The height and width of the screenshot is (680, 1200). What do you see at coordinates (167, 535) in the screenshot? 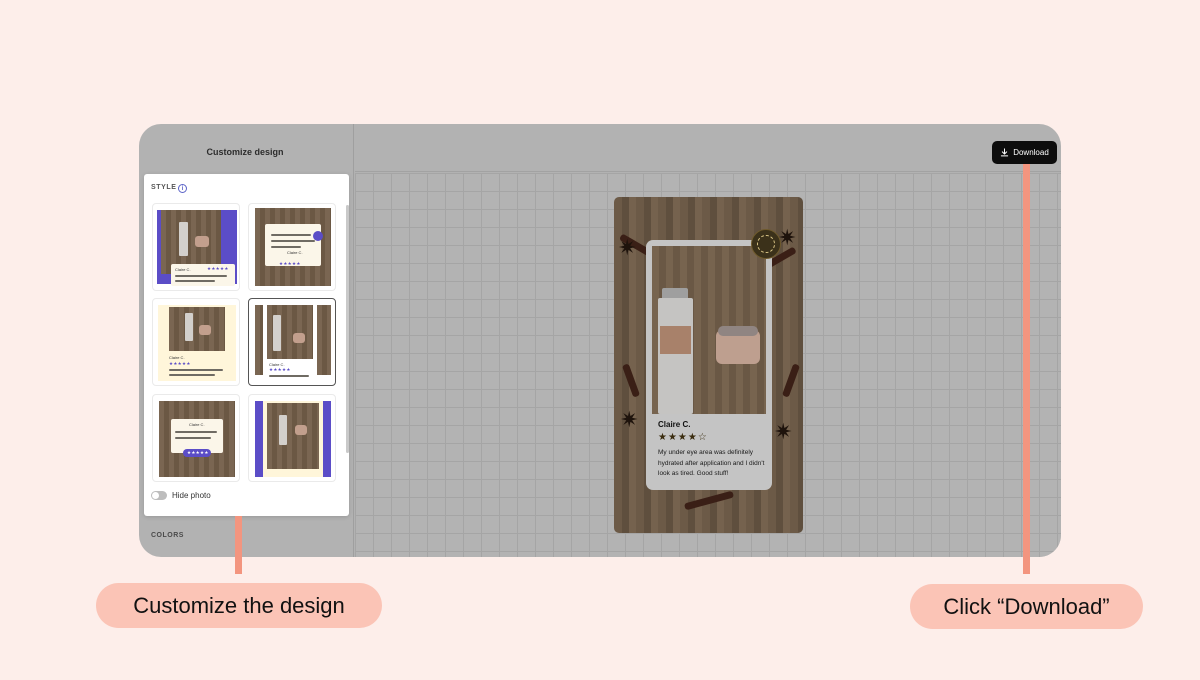
I see `colors-section-label: COLORS` at bounding box center [167, 535].